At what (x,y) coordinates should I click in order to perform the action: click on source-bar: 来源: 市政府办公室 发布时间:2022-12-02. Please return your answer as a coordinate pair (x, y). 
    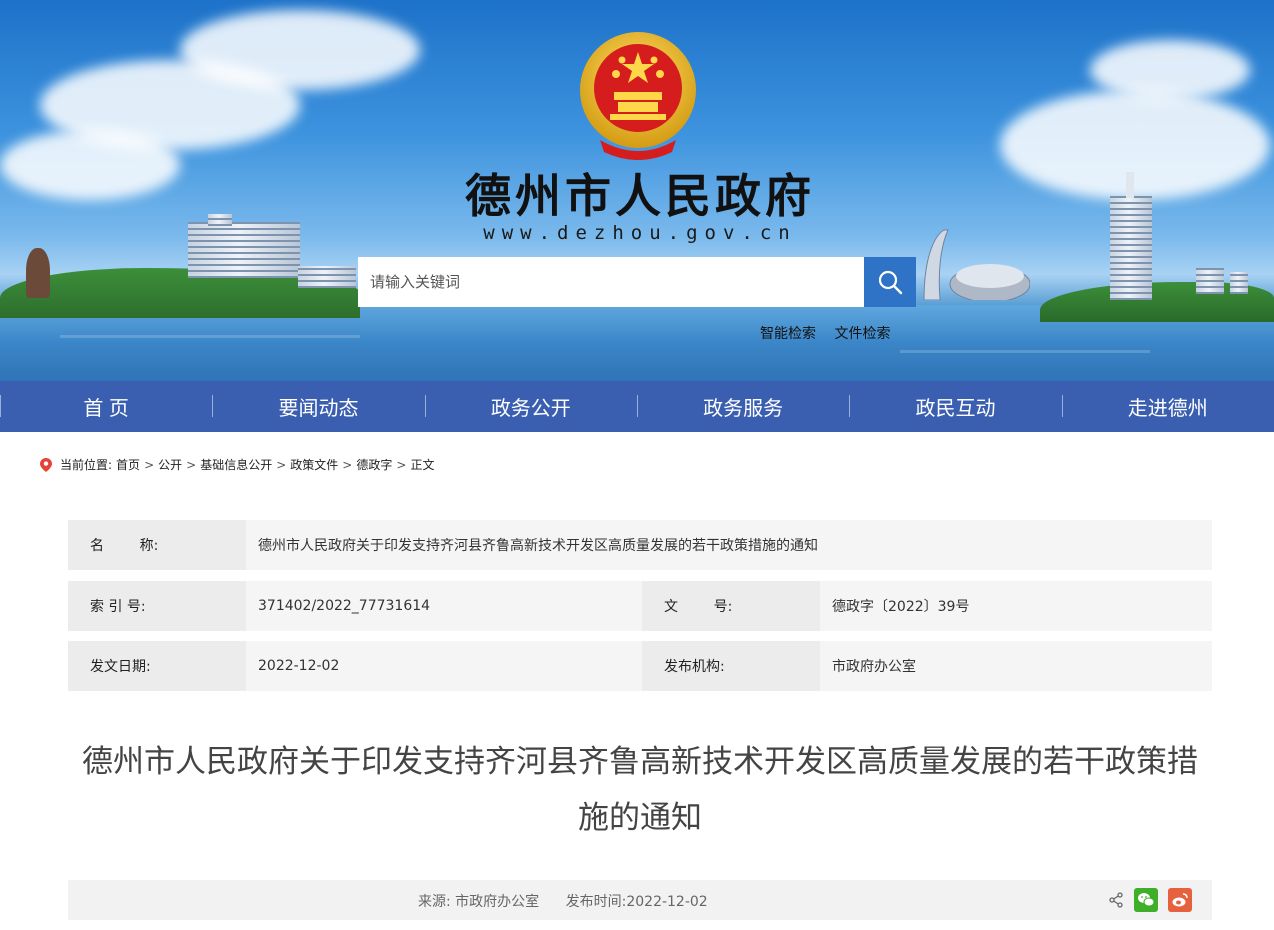
    Looking at the image, I should click on (640, 900).